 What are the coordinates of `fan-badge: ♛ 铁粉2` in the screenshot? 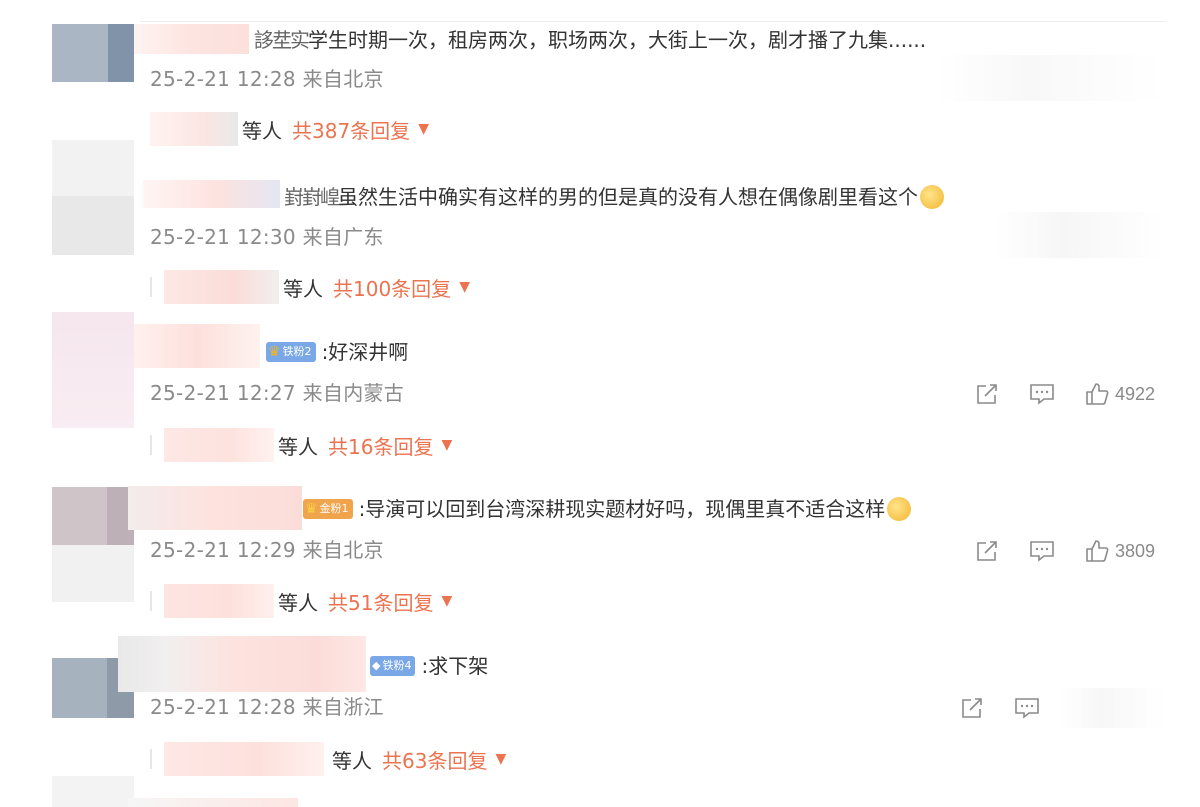 It's located at (291, 351).